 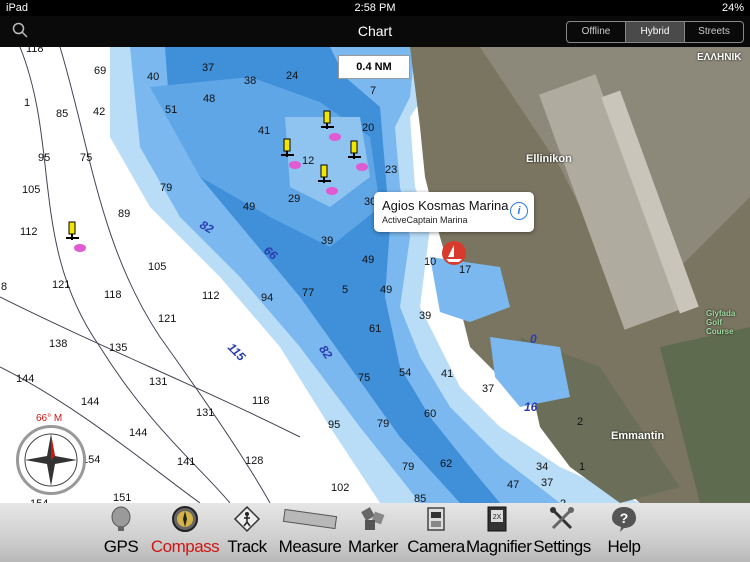 I want to click on scale-bar: 0.4 NM, so click(x=374, y=67).